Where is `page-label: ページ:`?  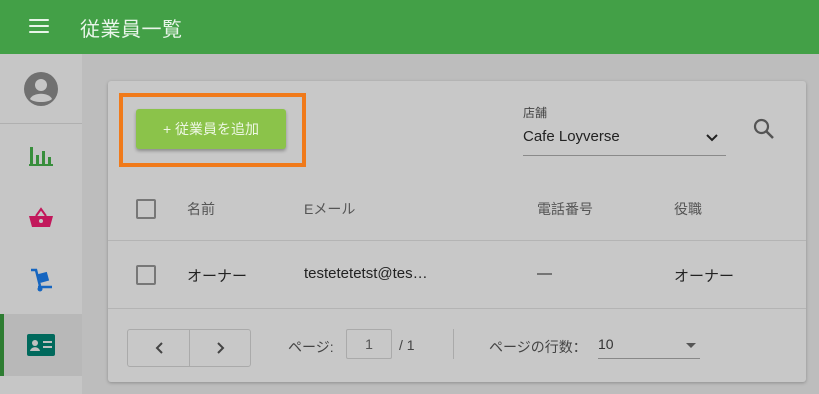
page-label: ページ: is located at coordinates (311, 347).